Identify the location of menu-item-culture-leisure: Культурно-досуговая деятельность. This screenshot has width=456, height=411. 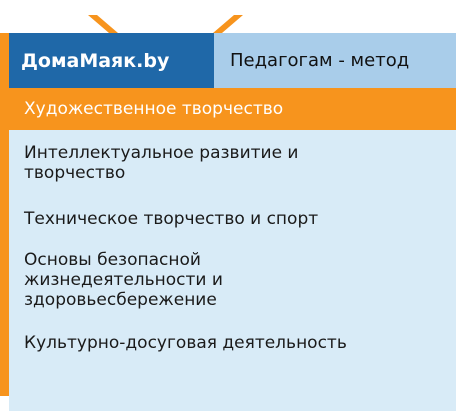
(232, 341).